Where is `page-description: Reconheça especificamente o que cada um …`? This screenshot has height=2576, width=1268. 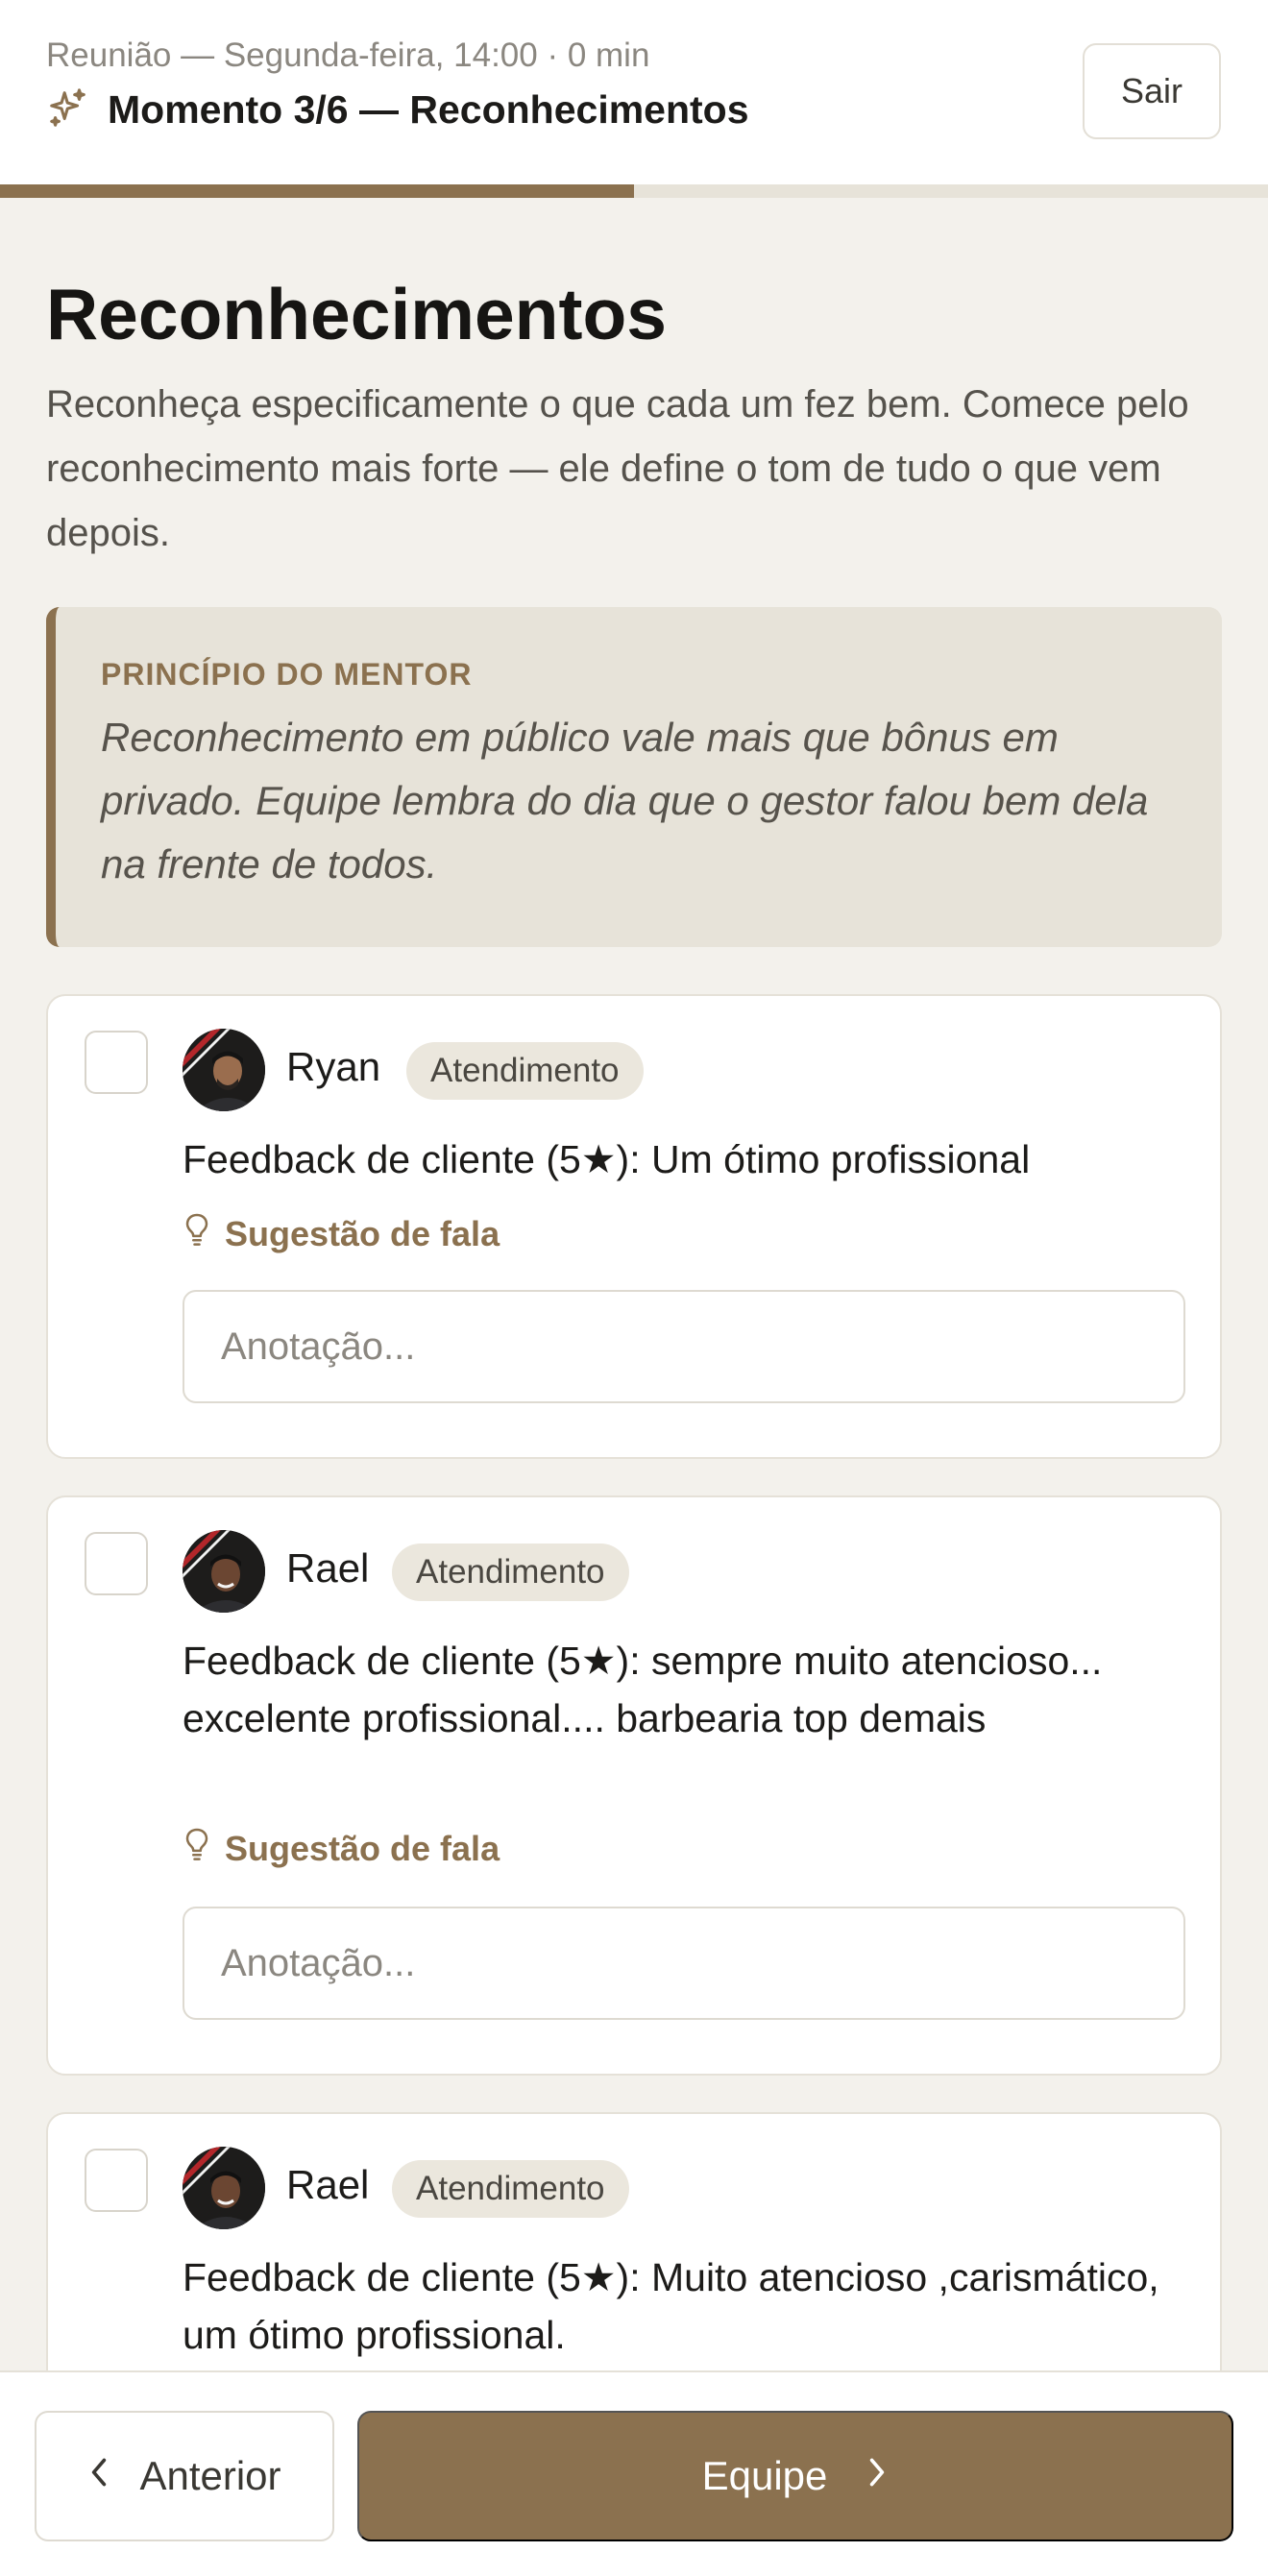
page-description: Reconheça especificamente o que cada um … is located at coordinates (617, 468).